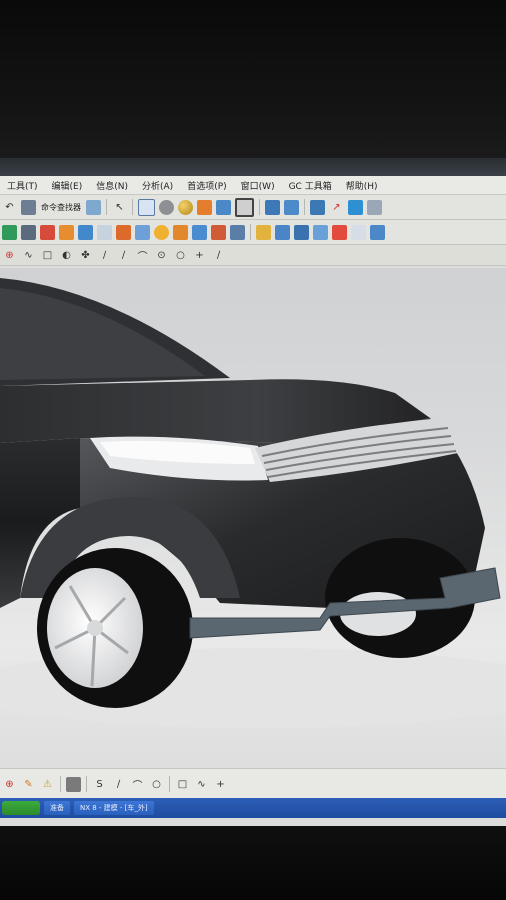 This screenshot has height=900, width=506. I want to click on snap-icon: ✎, so click(28, 784).